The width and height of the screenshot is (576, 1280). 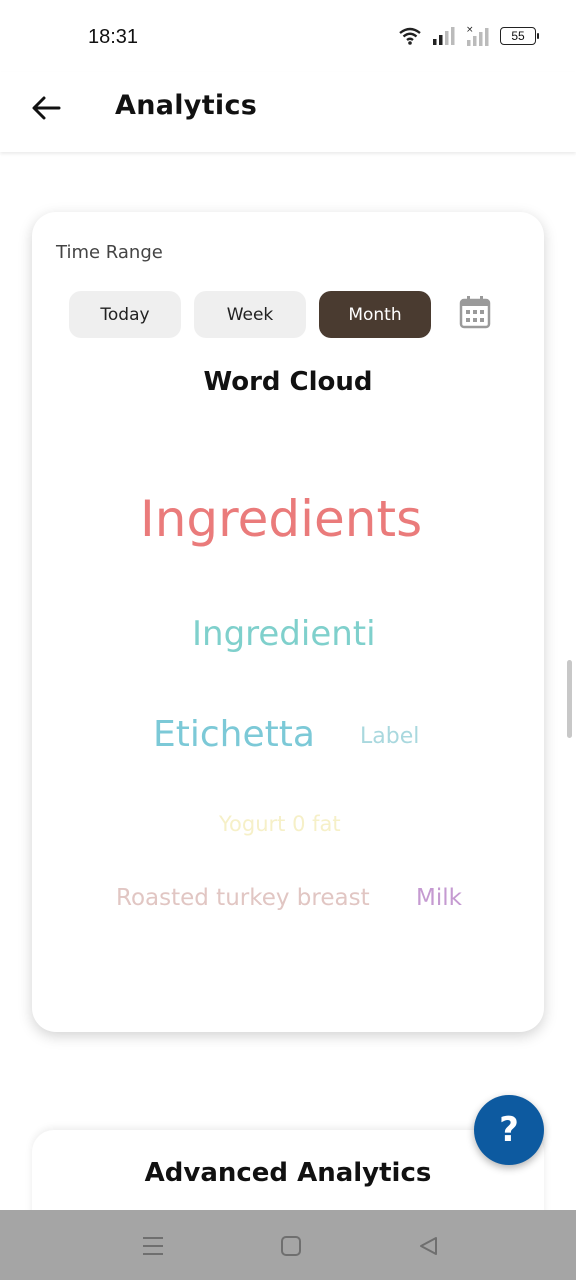 I want to click on month-button: Month, so click(x=375, y=314).